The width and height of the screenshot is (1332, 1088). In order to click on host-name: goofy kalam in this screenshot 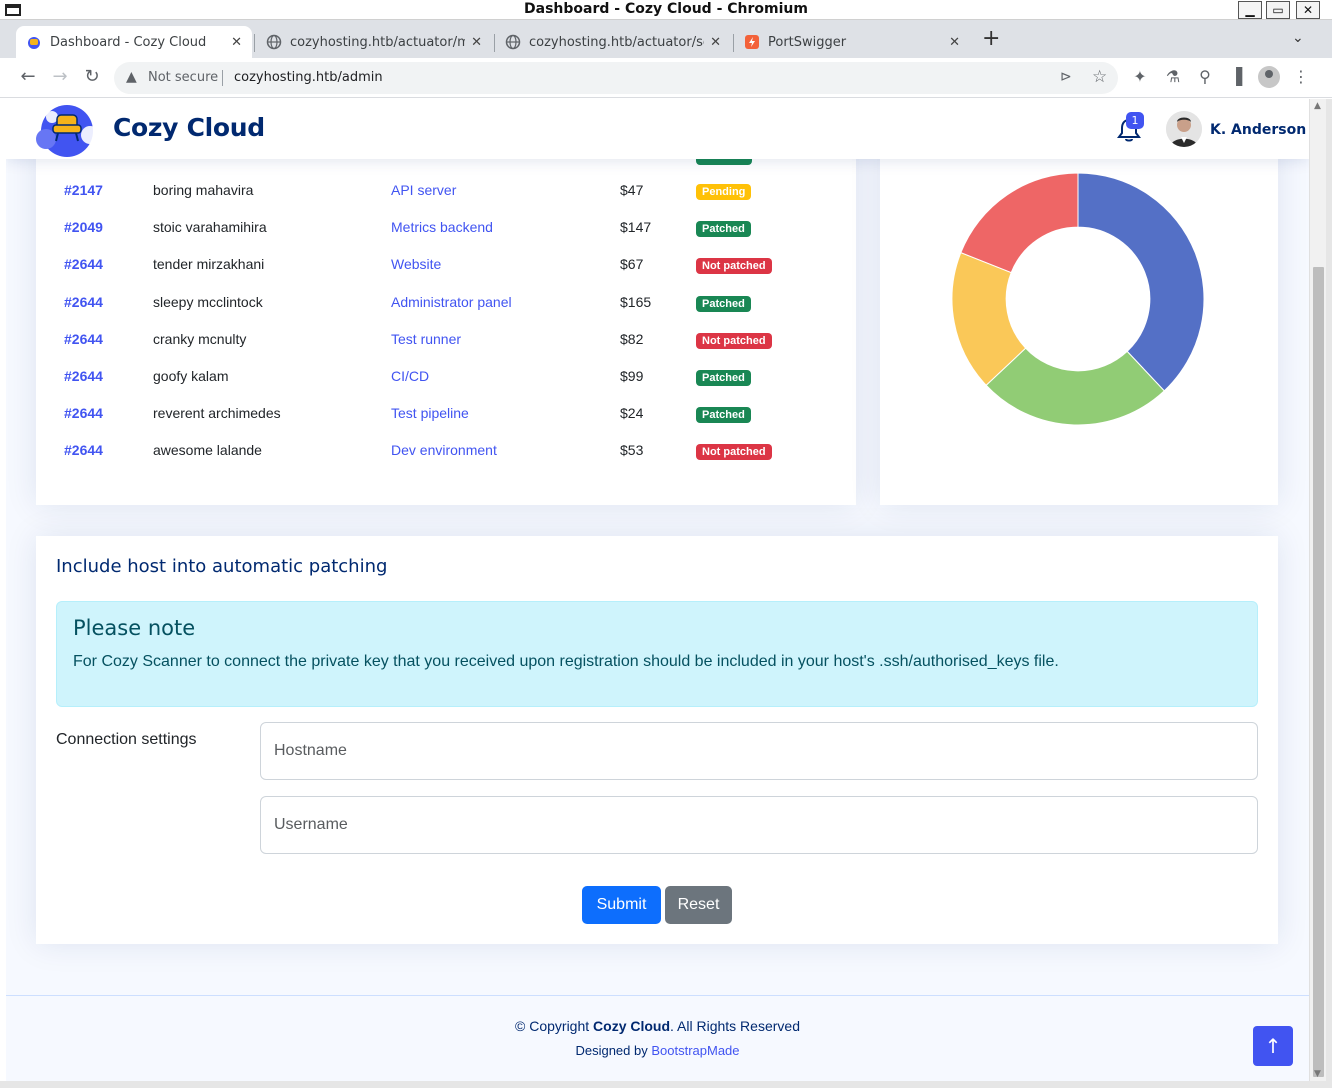, I will do `click(191, 376)`.